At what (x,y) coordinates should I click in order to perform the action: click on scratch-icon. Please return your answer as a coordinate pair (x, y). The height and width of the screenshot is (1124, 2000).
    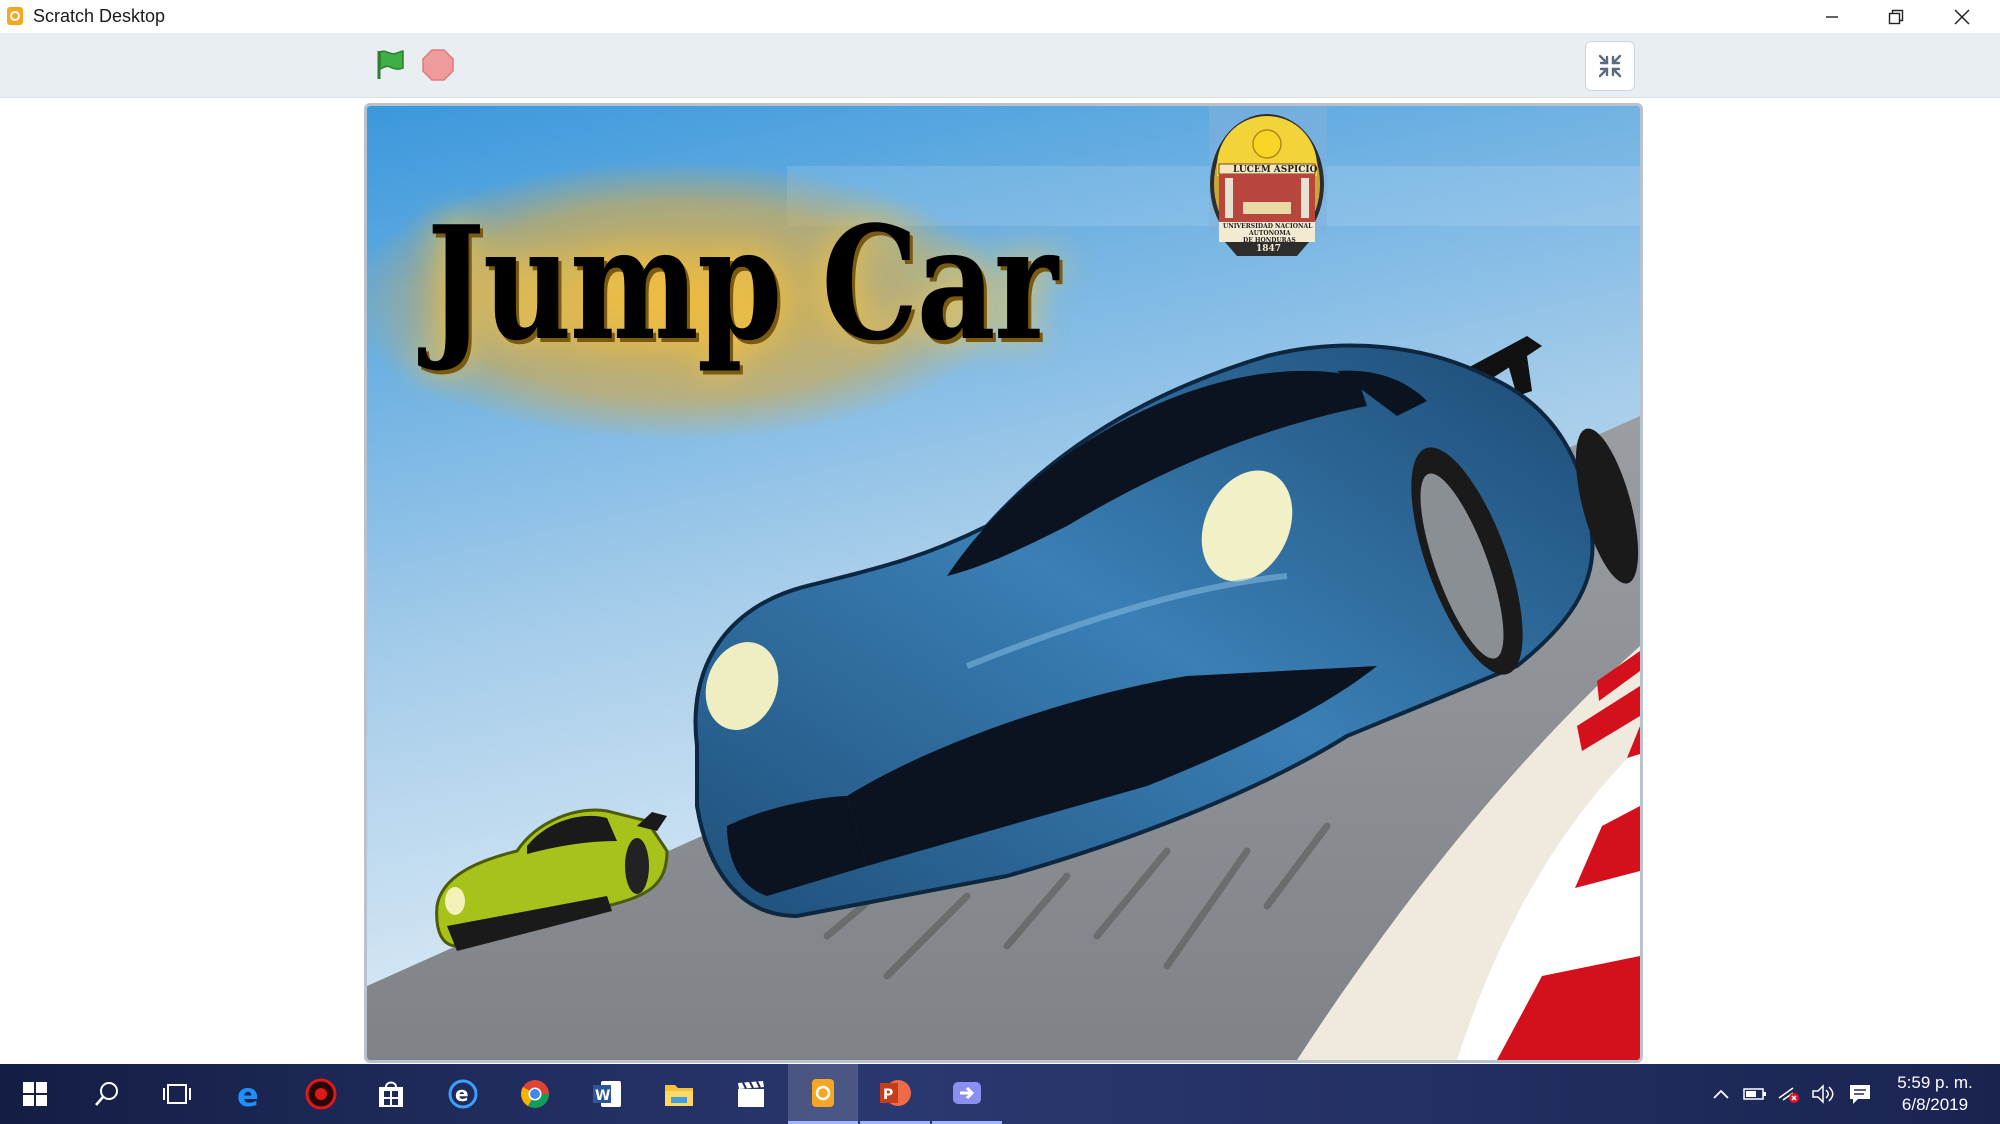
    Looking at the image, I should click on (823, 1092).